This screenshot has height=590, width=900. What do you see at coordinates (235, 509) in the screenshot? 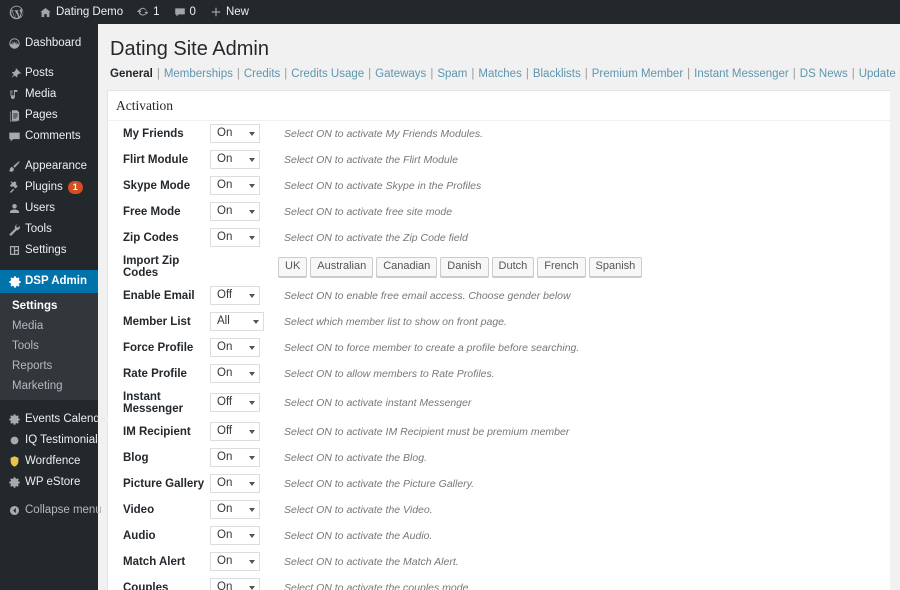
I see `video-select: On` at bounding box center [235, 509].